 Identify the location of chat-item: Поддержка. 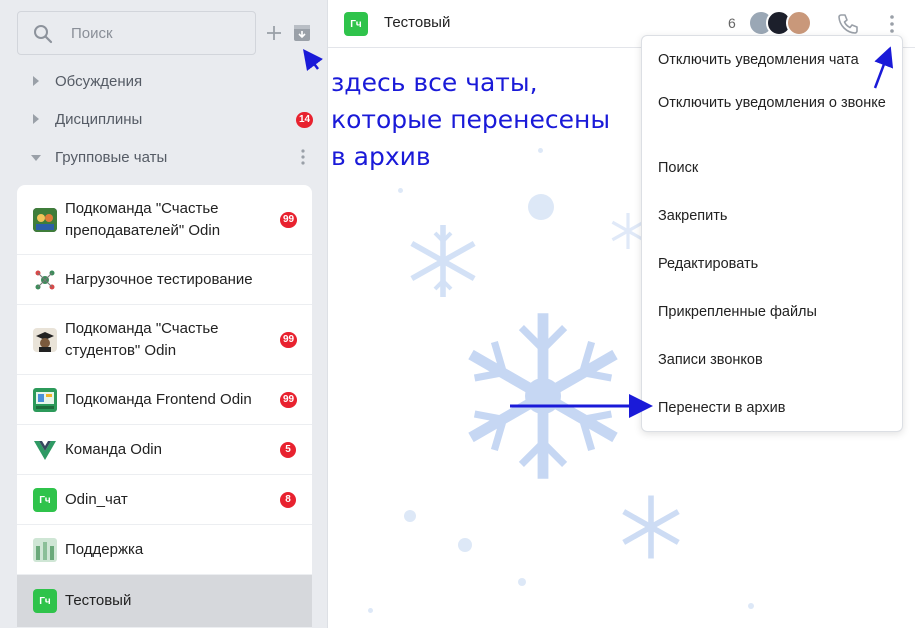
(164, 550).